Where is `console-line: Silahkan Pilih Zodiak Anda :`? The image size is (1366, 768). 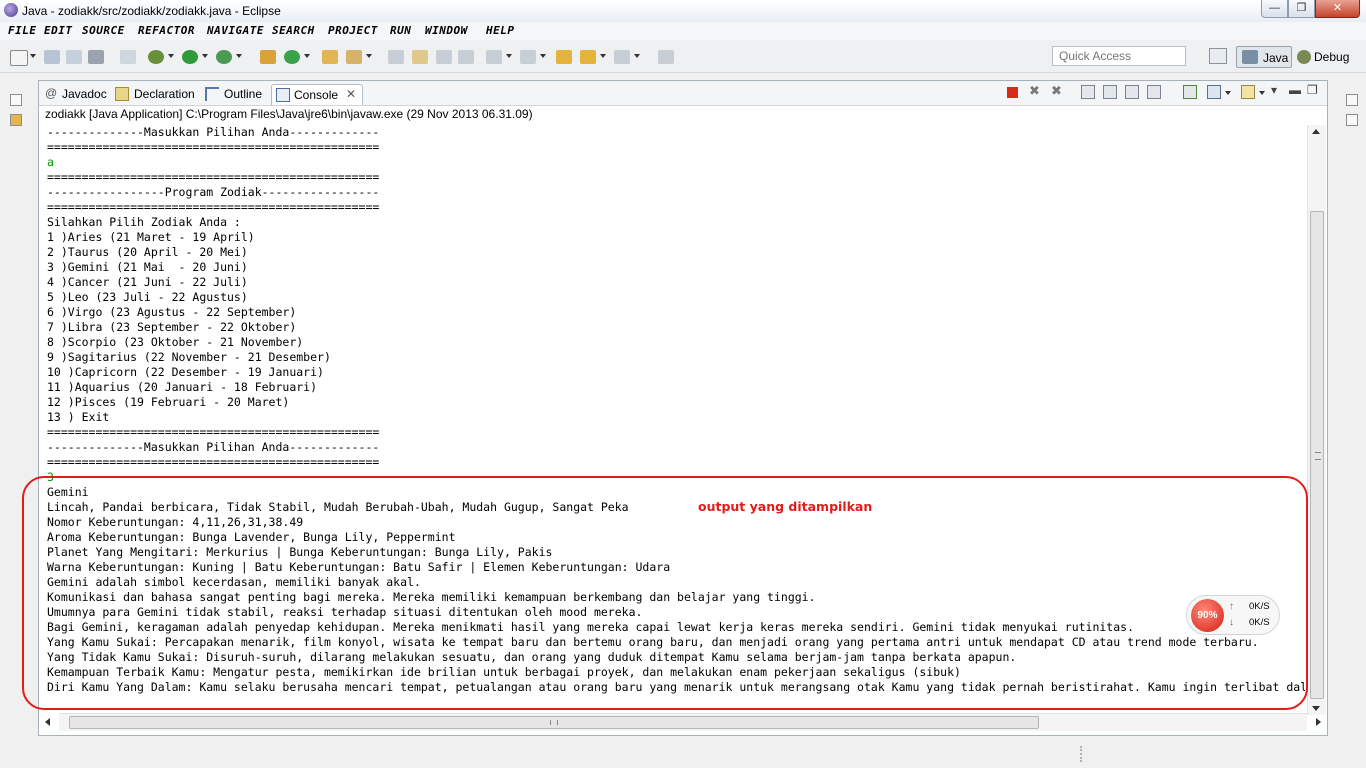 console-line: Silahkan Pilih Zodiak Anda : is located at coordinates (144, 222).